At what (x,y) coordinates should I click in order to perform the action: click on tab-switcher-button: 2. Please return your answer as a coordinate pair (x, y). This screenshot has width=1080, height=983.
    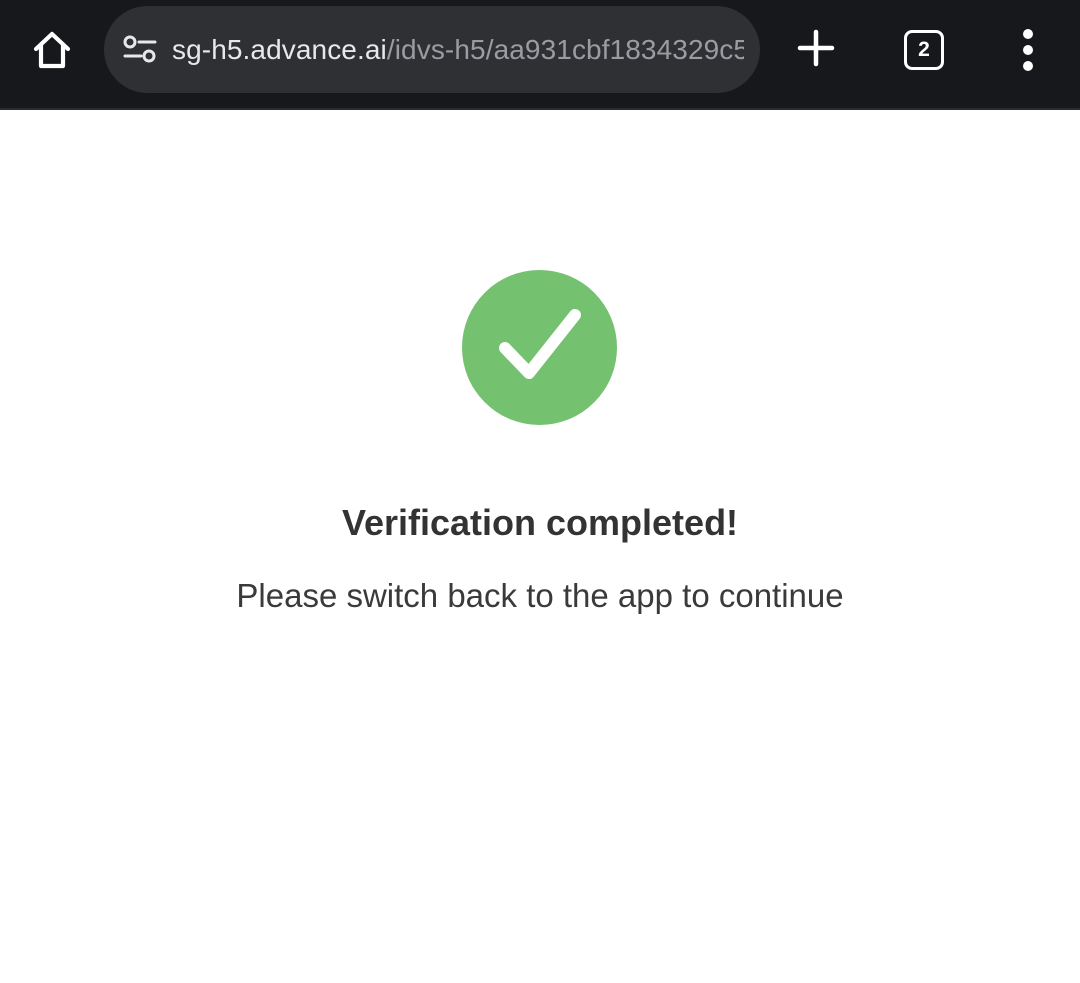
    Looking at the image, I should click on (924, 50).